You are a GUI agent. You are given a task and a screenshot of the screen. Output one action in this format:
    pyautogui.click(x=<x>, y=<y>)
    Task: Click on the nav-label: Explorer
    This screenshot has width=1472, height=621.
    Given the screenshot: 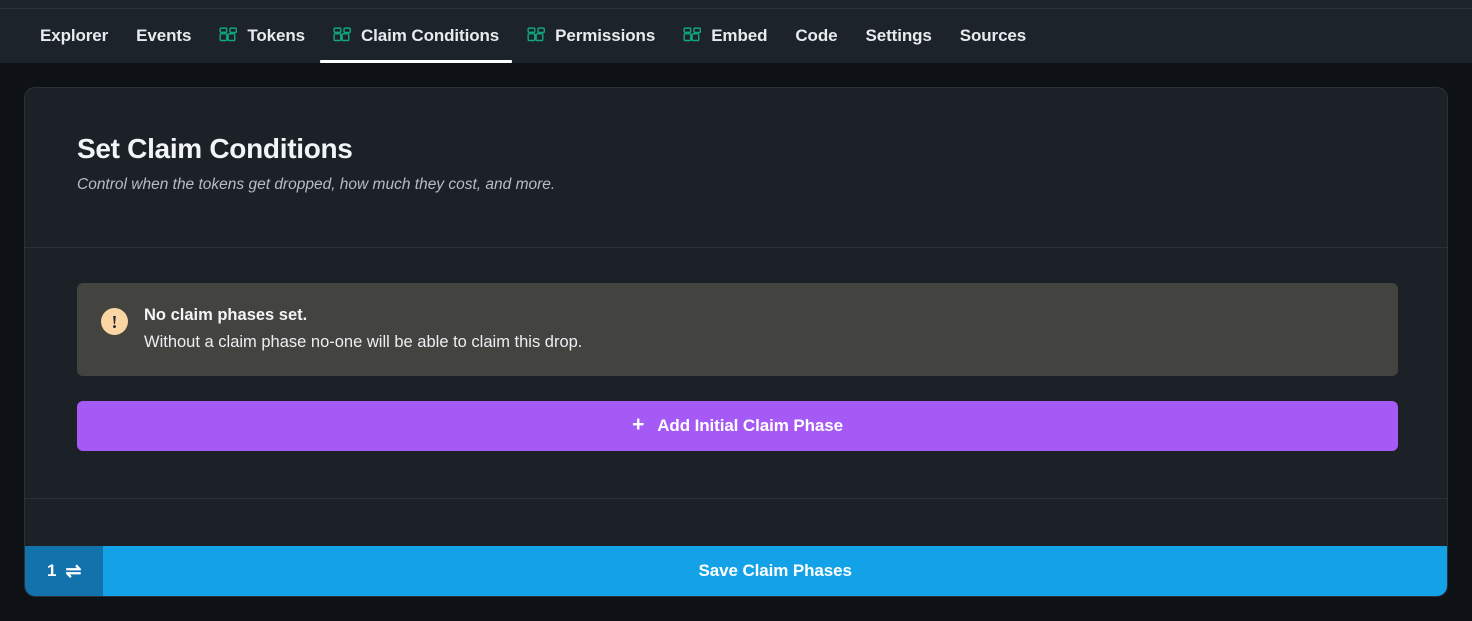 What is the action you would take?
    pyautogui.click(x=74, y=35)
    